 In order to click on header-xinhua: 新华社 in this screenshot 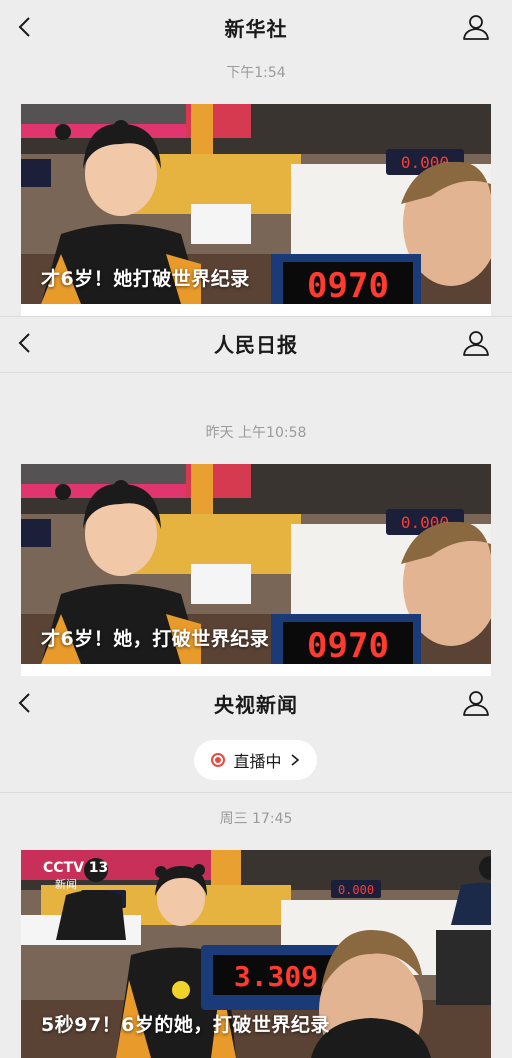, I will do `click(256, 27)`.